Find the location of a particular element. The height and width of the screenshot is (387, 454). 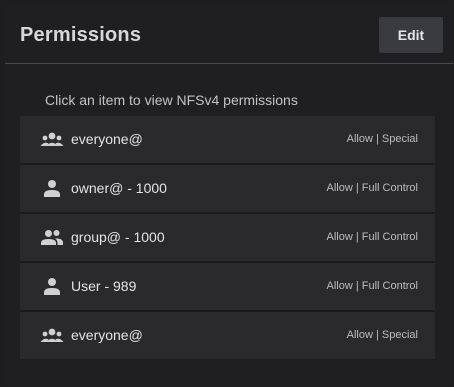

card-title: Permissions is located at coordinates (81, 35).